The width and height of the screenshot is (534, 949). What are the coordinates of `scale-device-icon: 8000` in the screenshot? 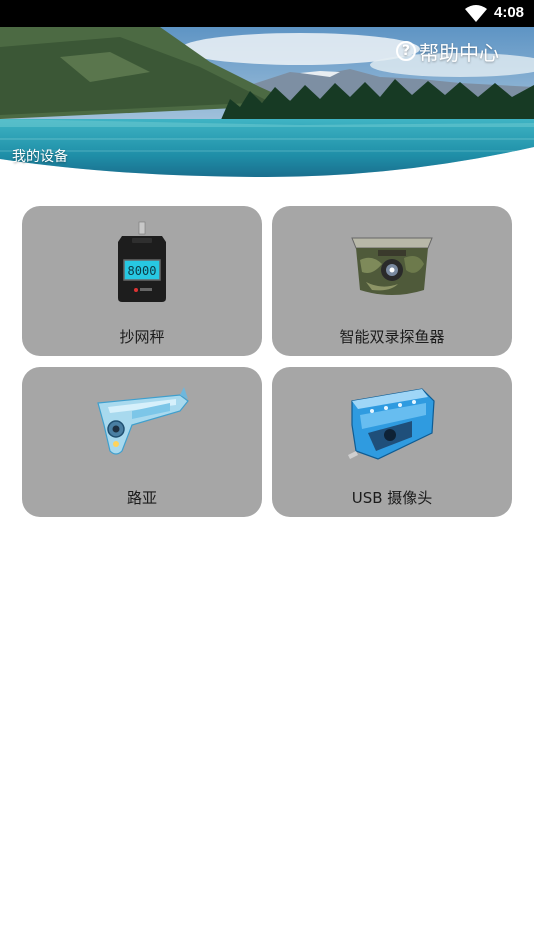 It's located at (142, 261).